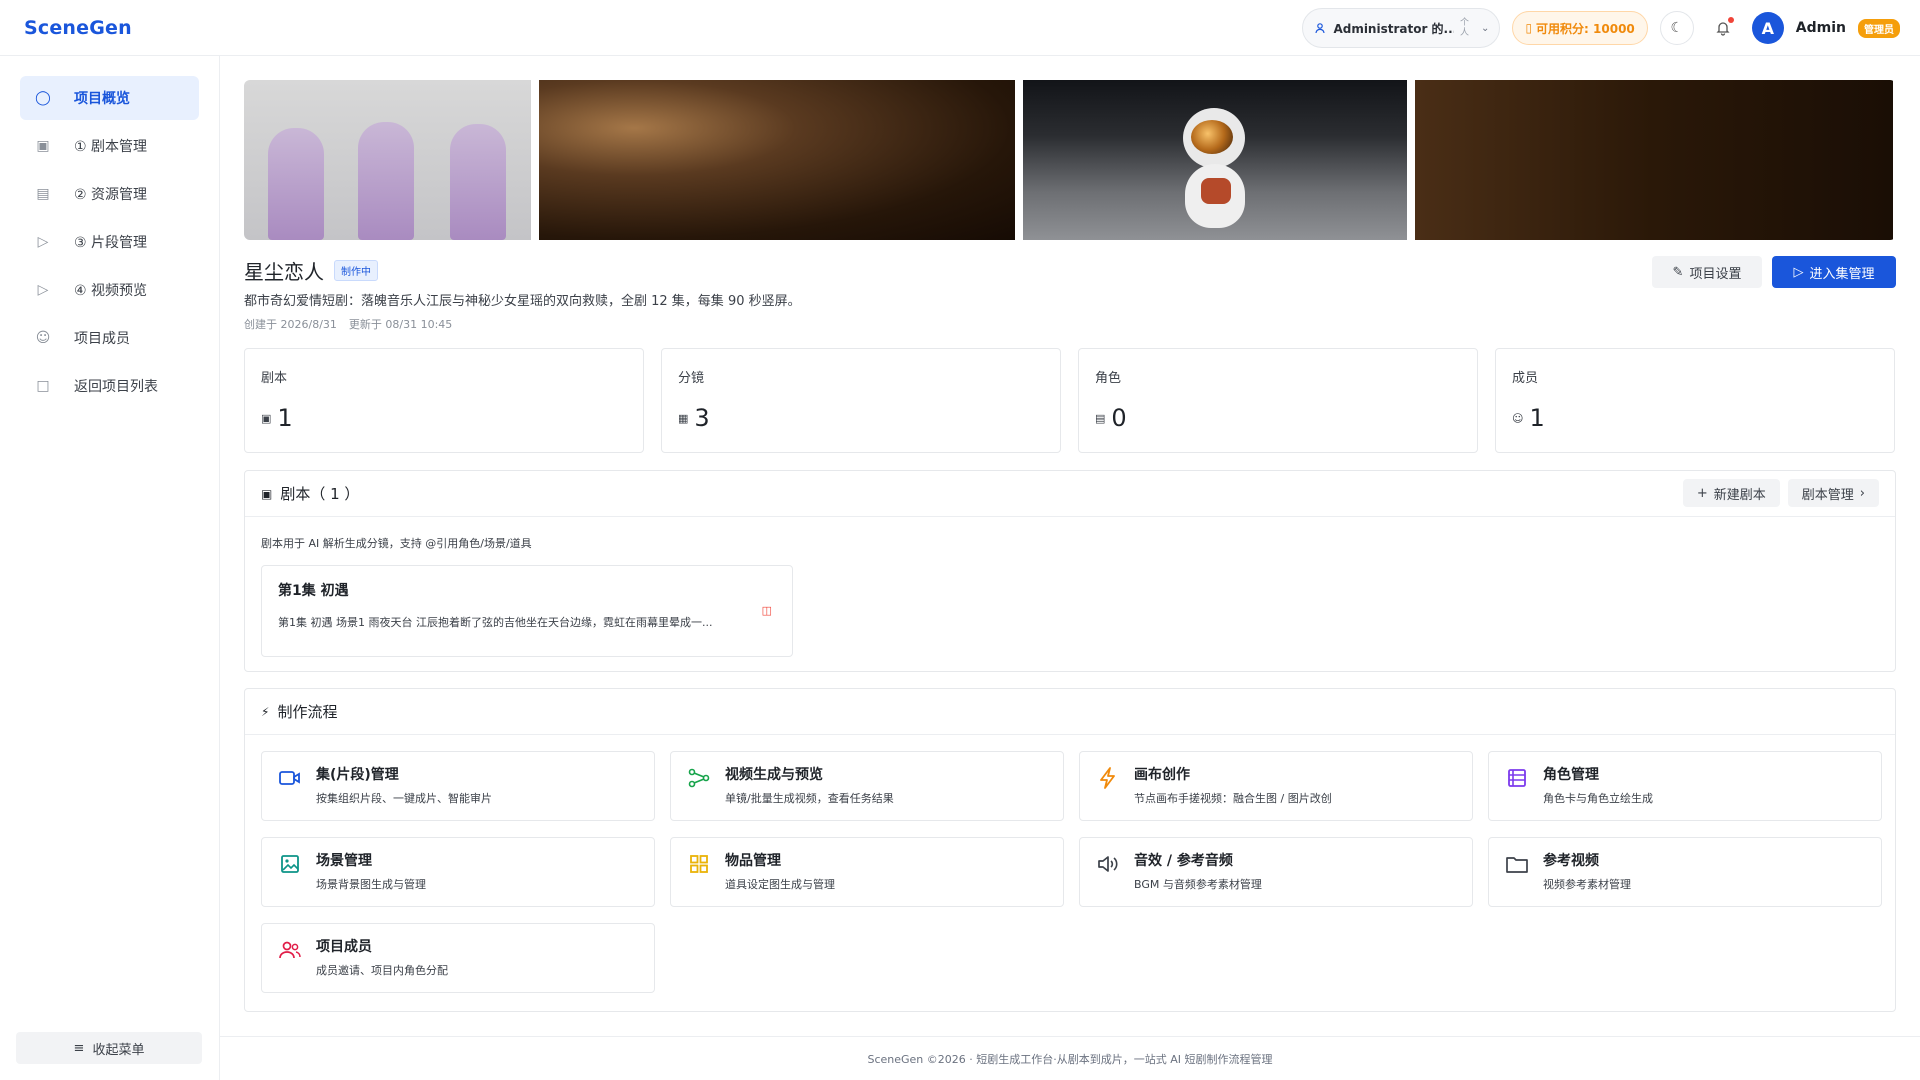 Image resolution: width=1920 pixels, height=1080 pixels. I want to click on workflow-item-desc: 角色卡与角色立绘生成, so click(1598, 798).